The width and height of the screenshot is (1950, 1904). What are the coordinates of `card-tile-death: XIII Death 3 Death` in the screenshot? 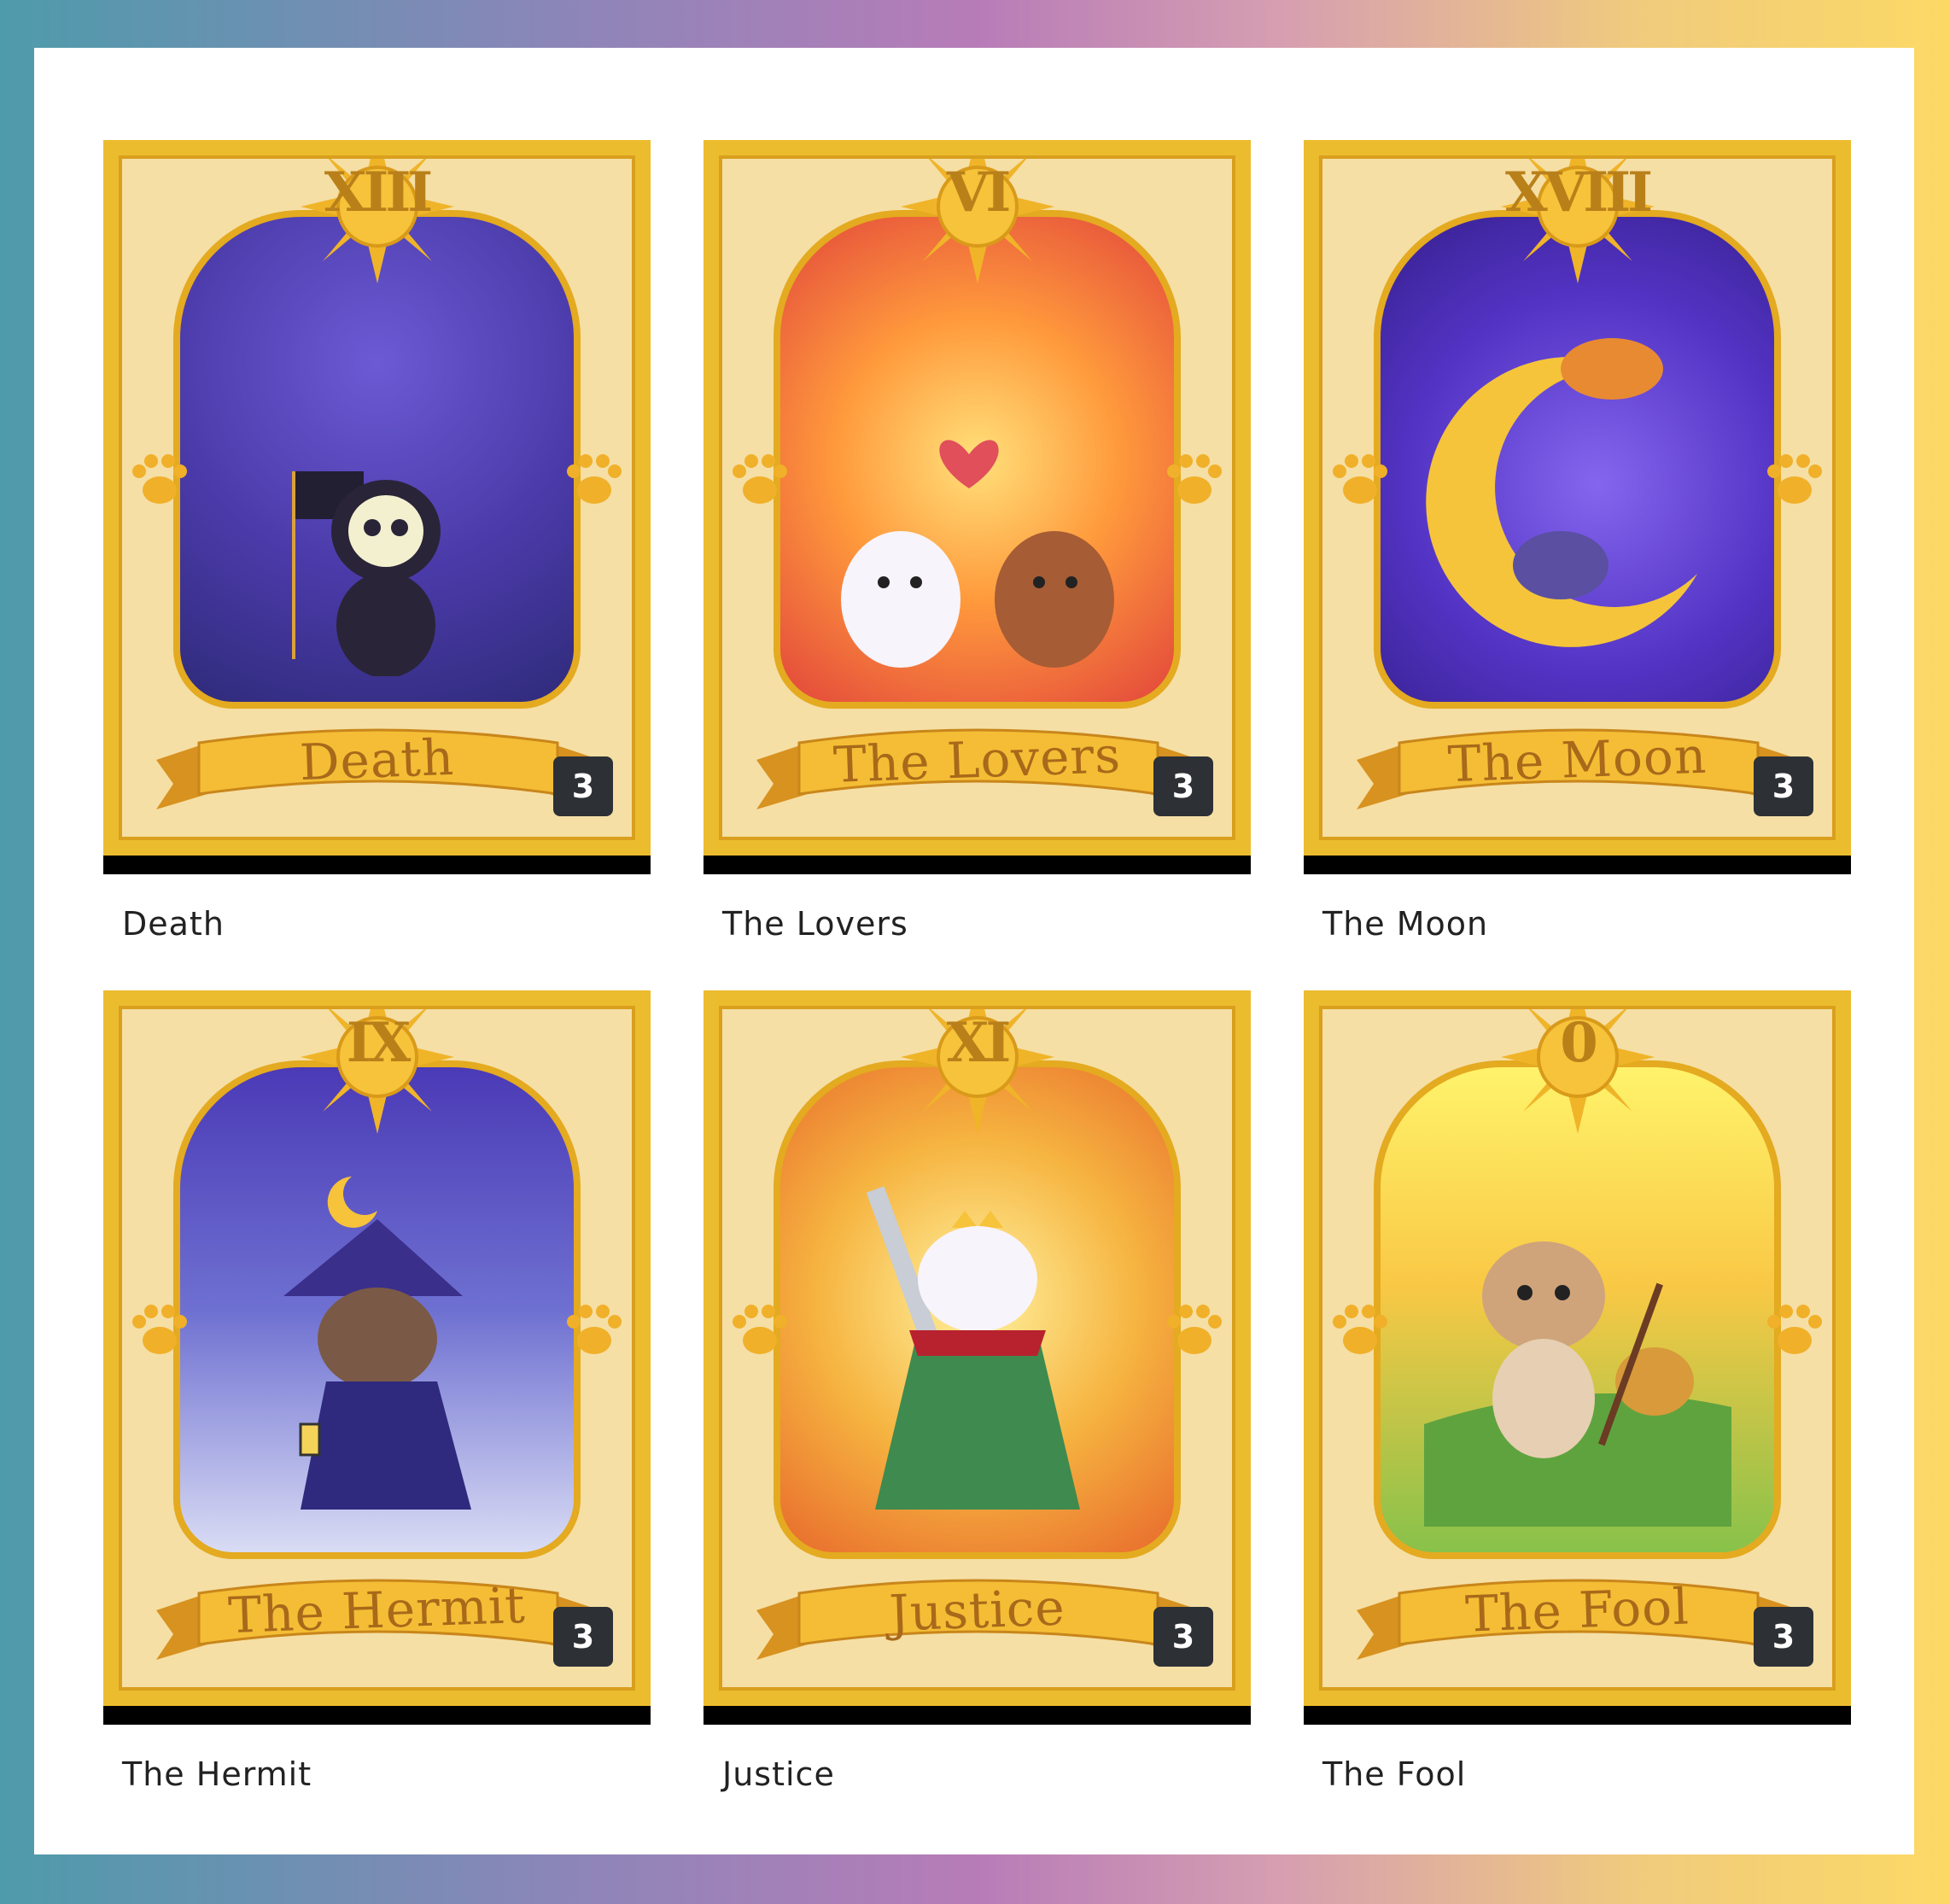 It's located at (377, 541).